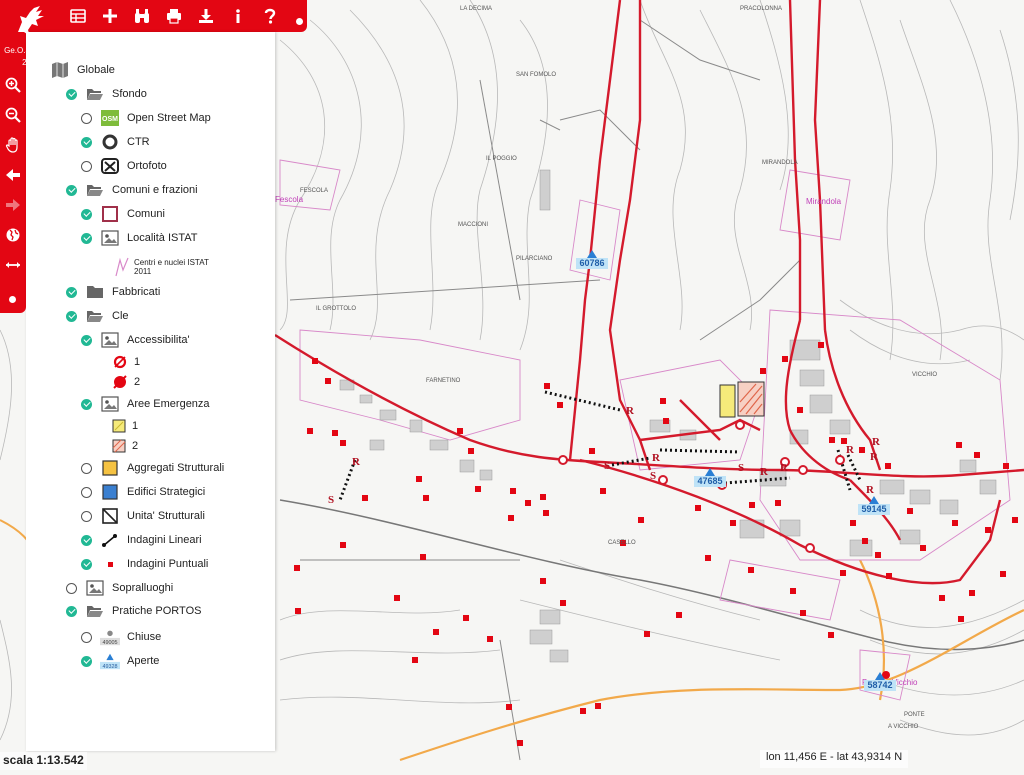 This screenshot has height=775, width=1024. Describe the element at coordinates (270, 16) in the screenshot. I see `help-icon` at that location.